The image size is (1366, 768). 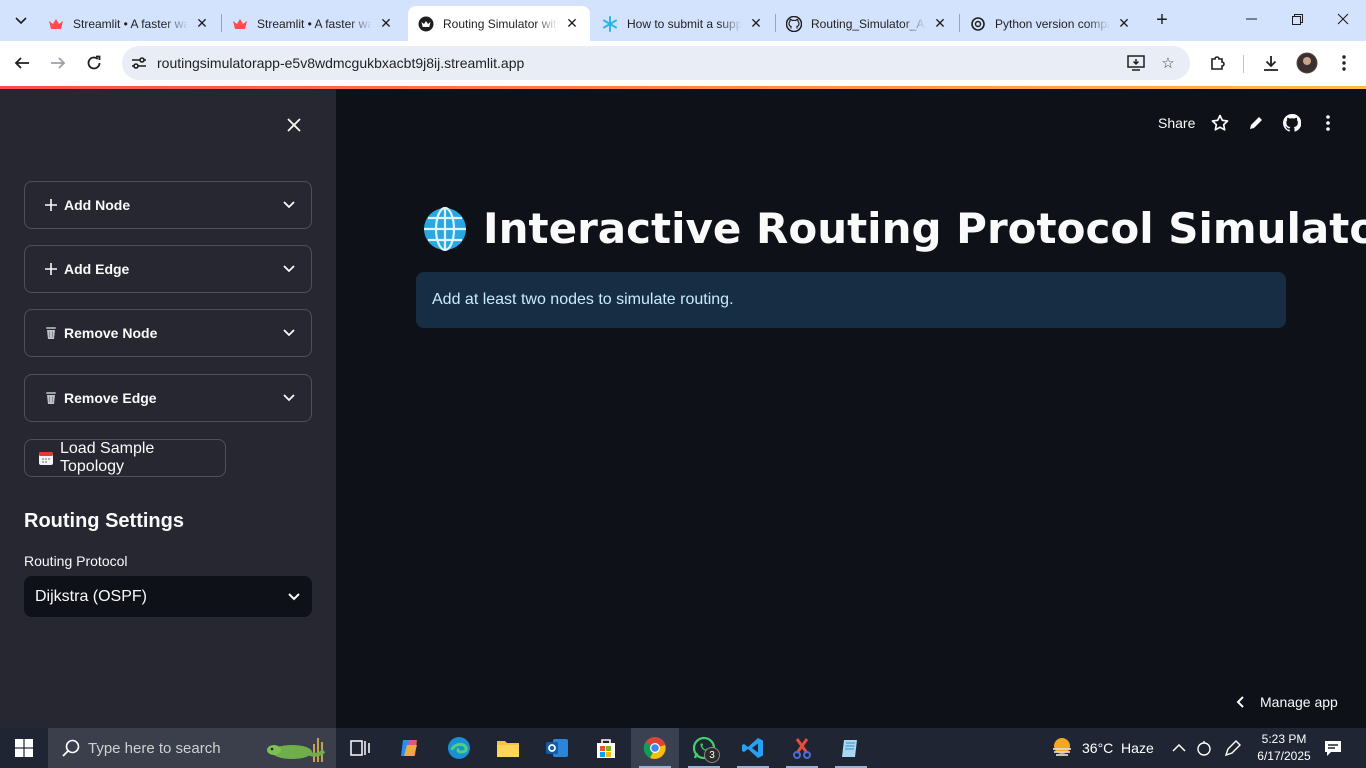 I want to click on chrome-icon, so click(x=654, y=748).